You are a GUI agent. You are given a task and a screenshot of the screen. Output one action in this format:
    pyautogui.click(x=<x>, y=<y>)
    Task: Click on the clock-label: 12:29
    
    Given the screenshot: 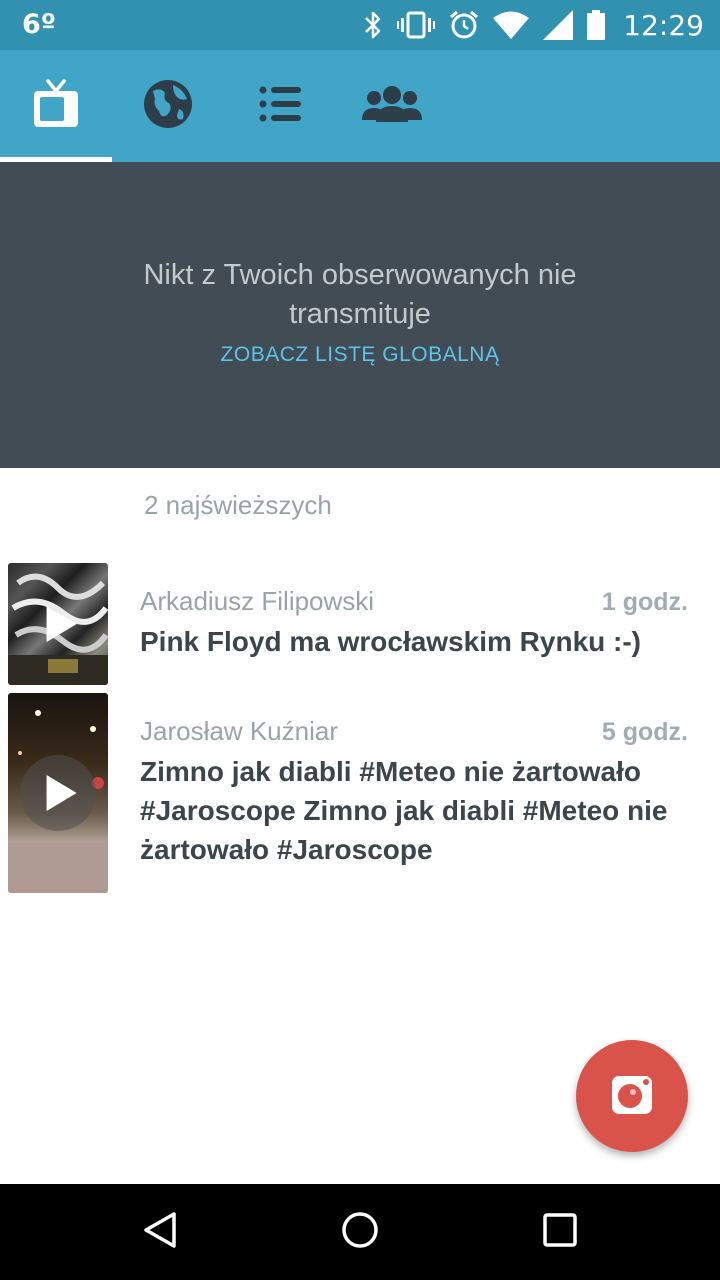 What is the action you would take?
    pyautogui.click(x=663, y=25)
    